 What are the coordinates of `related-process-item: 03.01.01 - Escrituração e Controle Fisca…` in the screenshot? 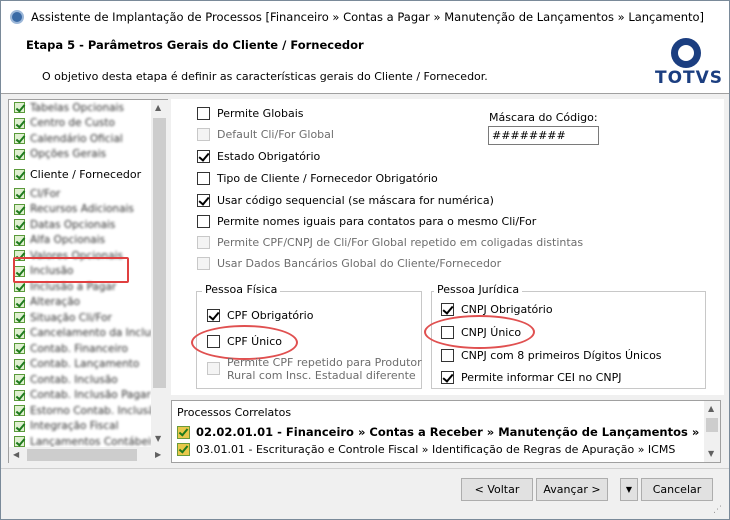 It's located at (440, 449).